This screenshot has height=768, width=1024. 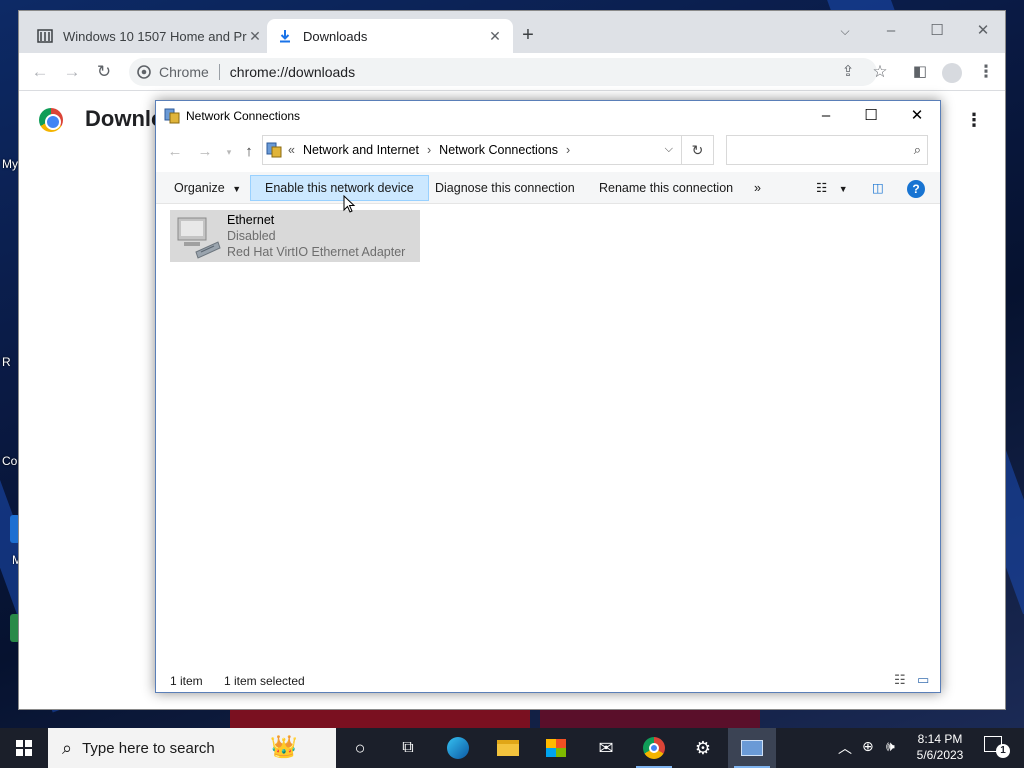 What do you see at coordinates (274, 150) in the screenshot?
I see `network-connections-icon` at bounding box center [274, 150].